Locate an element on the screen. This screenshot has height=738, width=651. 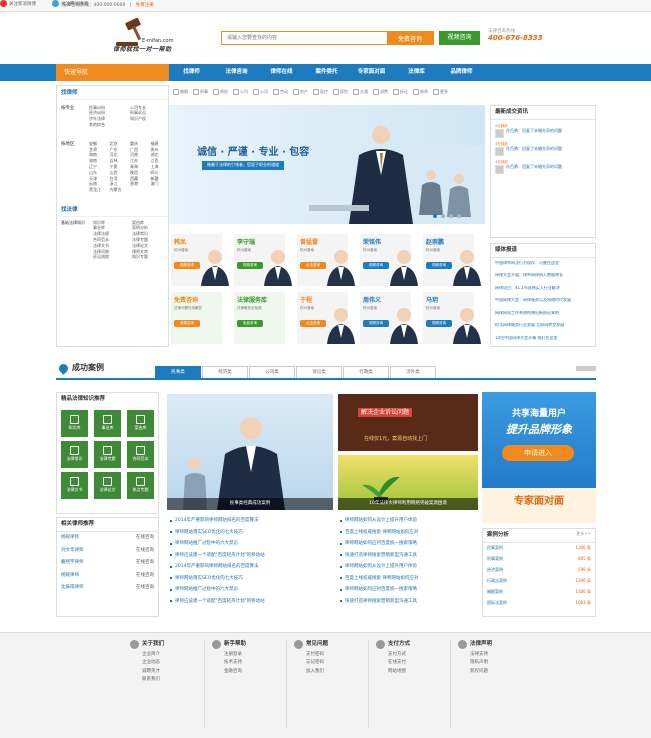
apply-button: 申请进入 is located at coordinates (538, 453).